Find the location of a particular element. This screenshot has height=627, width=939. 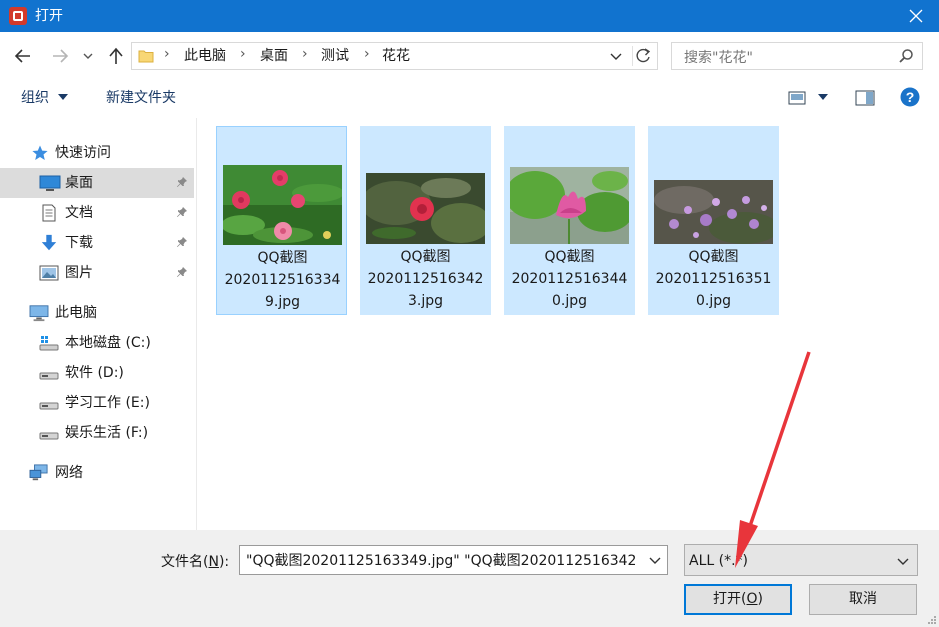

address-history-button is located at coordinates (617, 56).